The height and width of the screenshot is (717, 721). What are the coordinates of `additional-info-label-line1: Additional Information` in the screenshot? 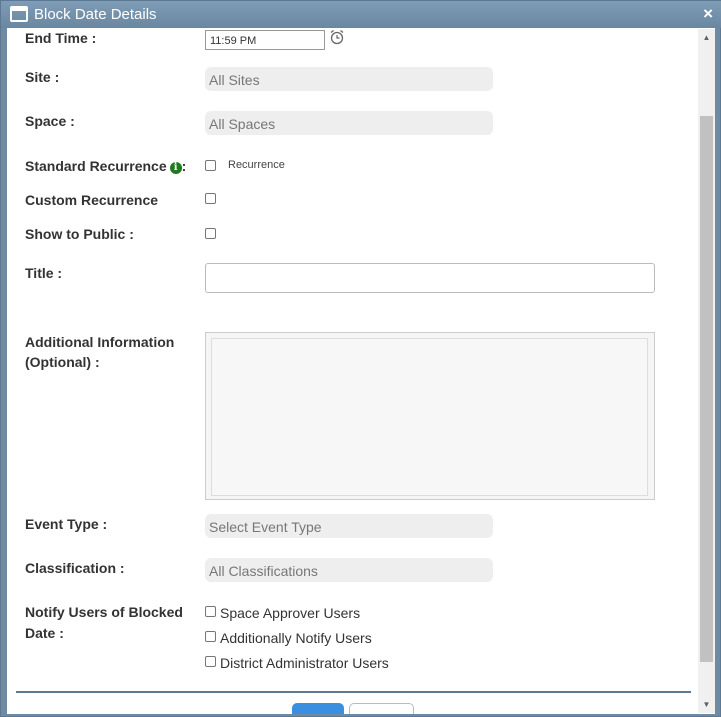 It's located at (100, 342).